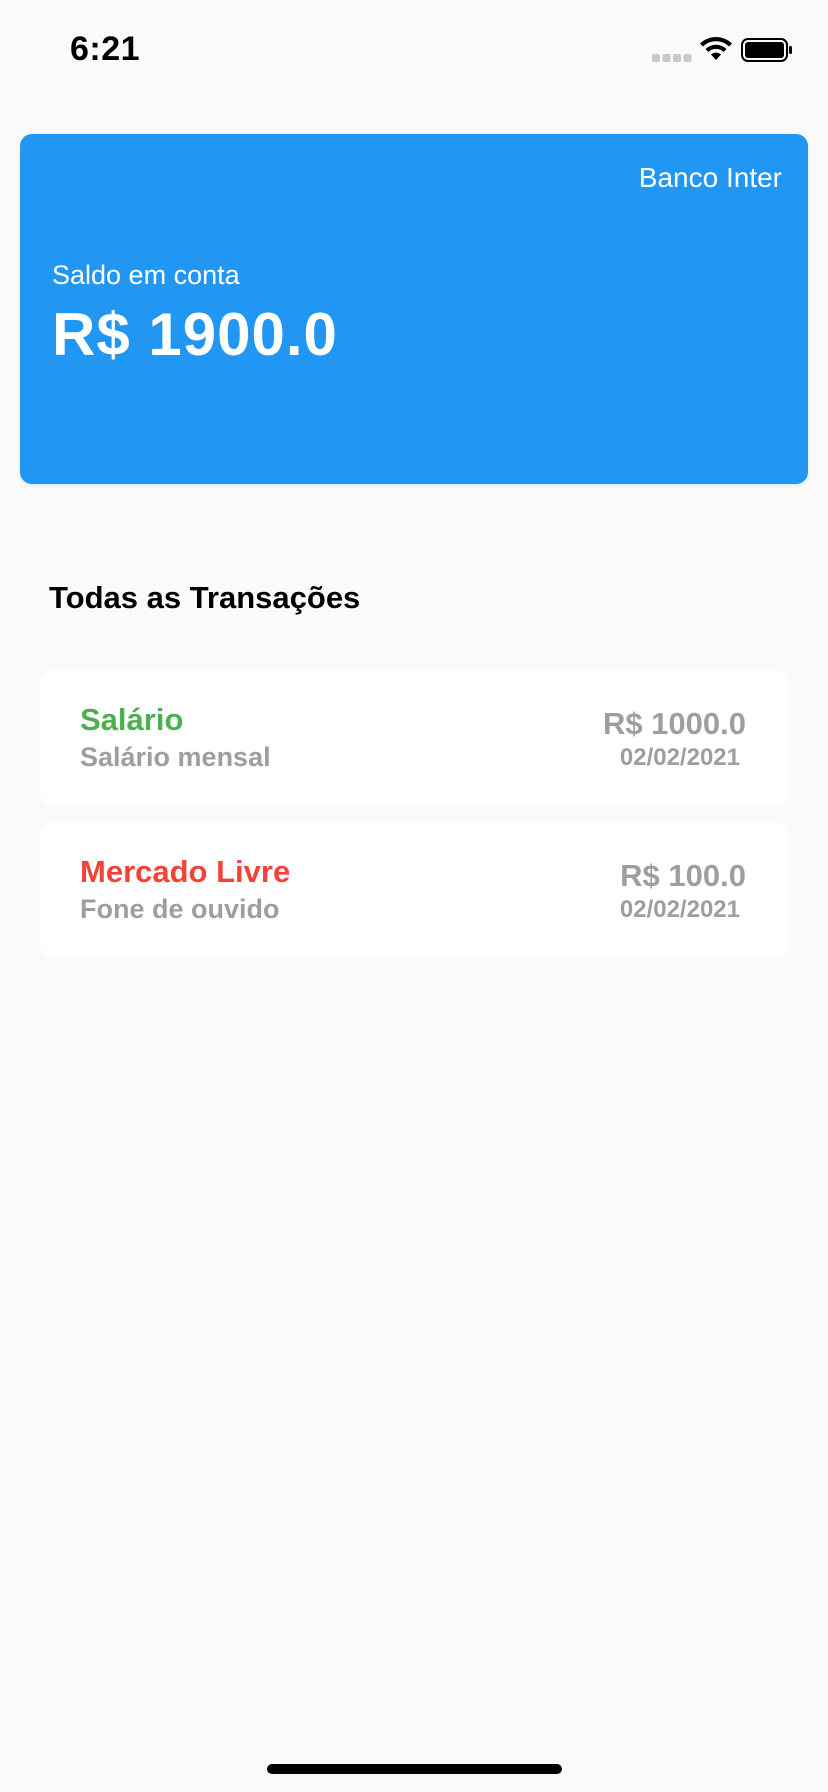  I want to click on section-title: Todas as Transações, so click(205, 597).